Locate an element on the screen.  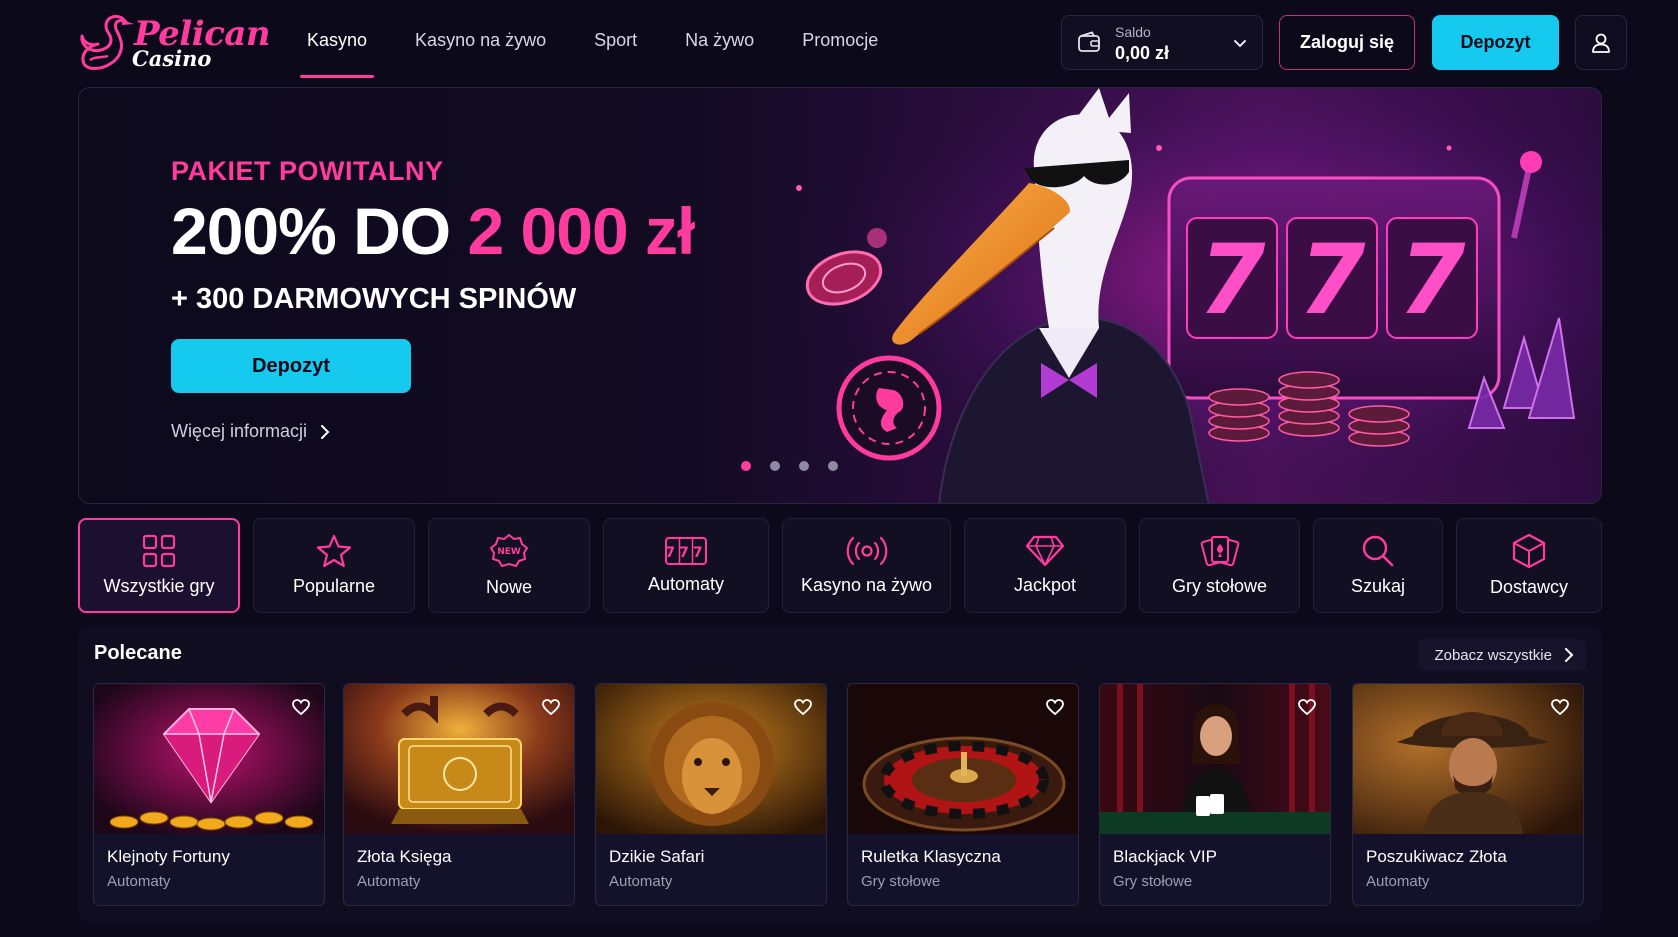
balance-value: 0,00 zł is located at coordinates (1142, 53).